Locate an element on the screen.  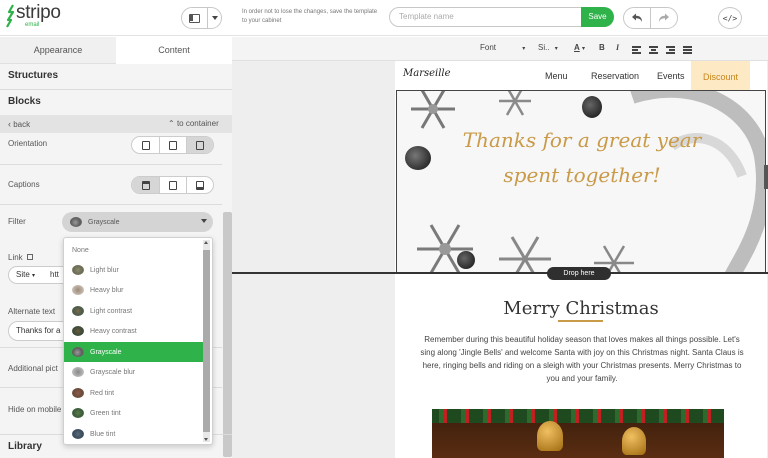
orientation-label: Orientation is located at coordinates (28, 143).